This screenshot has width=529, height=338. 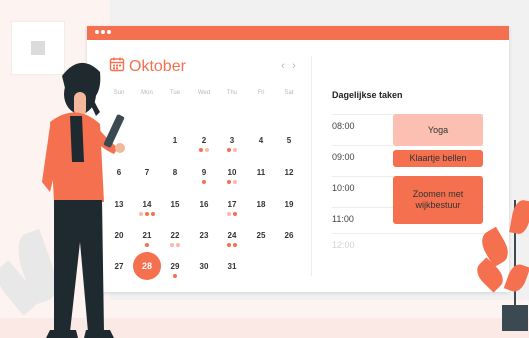 I want to click on plant-pot, so click(x=515, y=318).